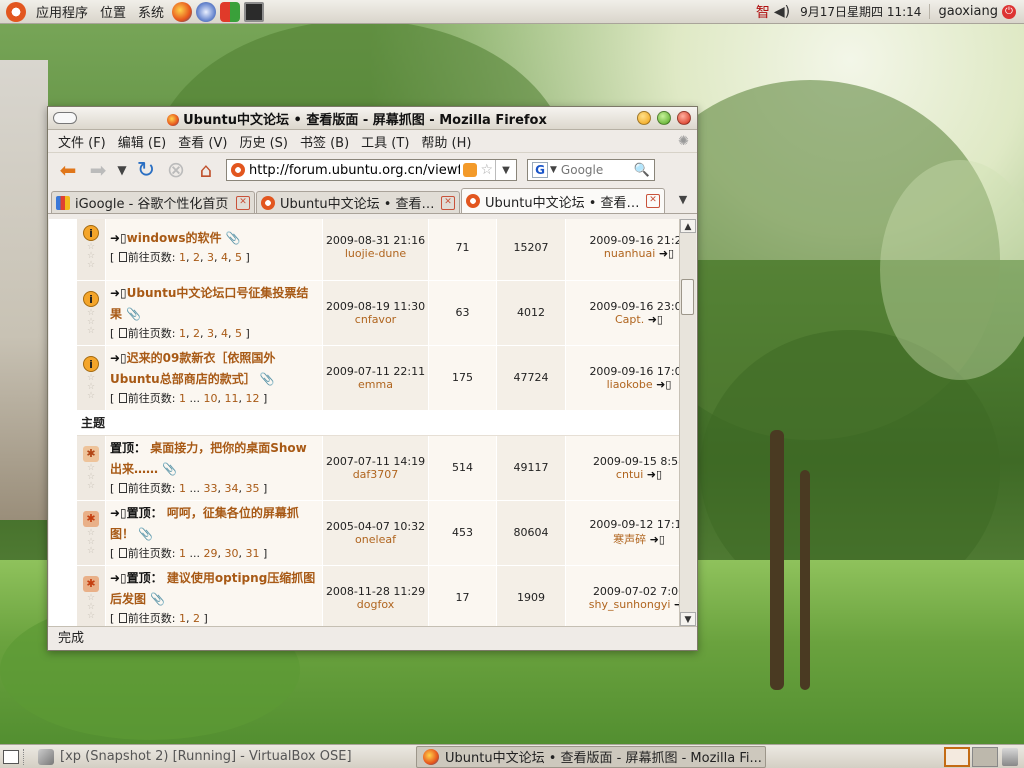 The height and width of the screenshot is (768, 1024). I want to click on app-launcher-icon, so click(230, 11).